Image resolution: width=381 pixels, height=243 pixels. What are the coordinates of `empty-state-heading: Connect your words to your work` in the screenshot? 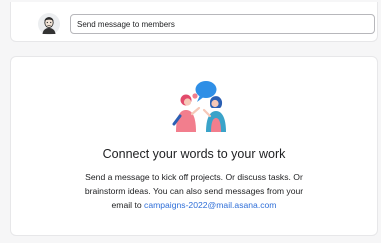 It's located at (194, 154).